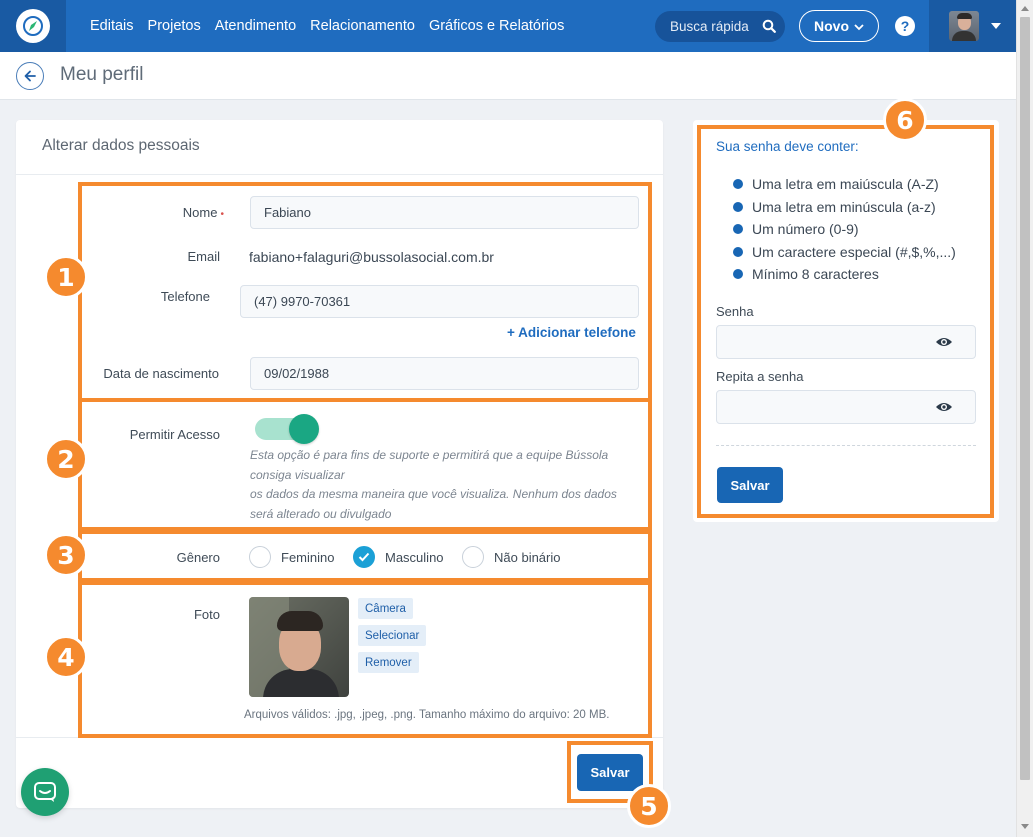 The width and height of the screenshot is (1033, 837). I want to click on app-logo, so click(33, 26).